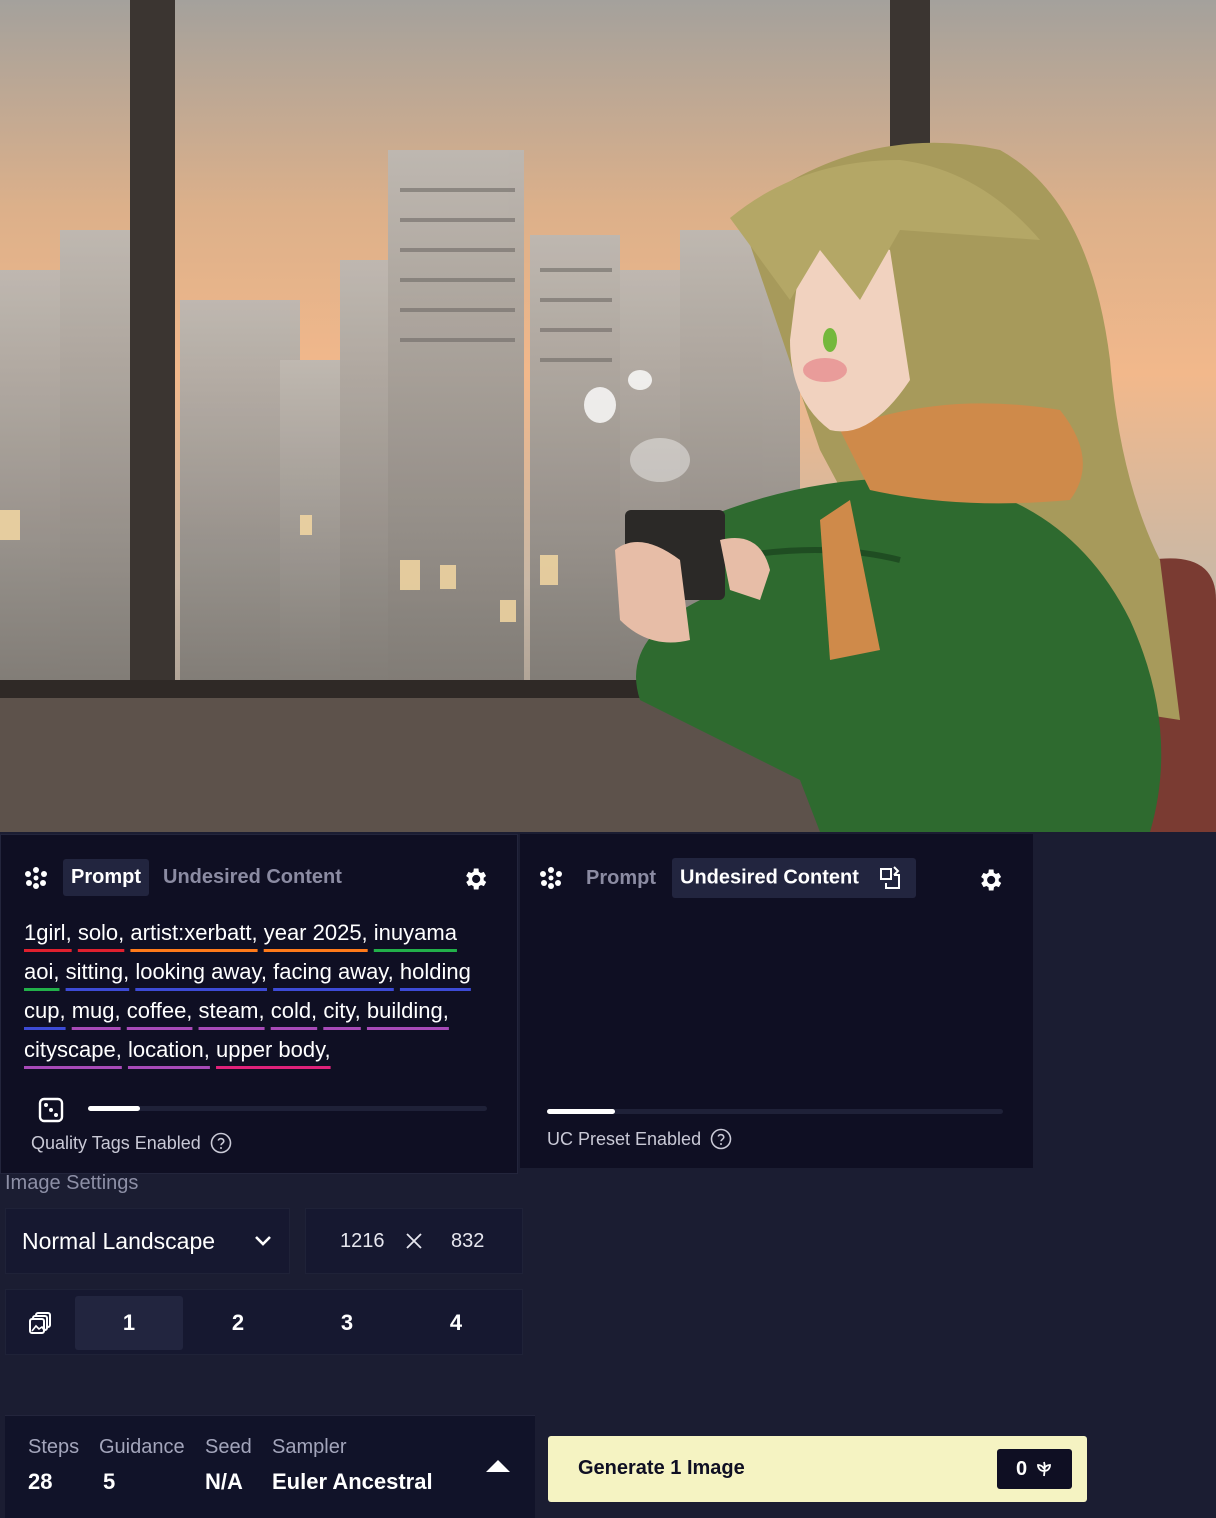  I want to click on generate-button: Generate 1 Image 0, so click(817, 1469).